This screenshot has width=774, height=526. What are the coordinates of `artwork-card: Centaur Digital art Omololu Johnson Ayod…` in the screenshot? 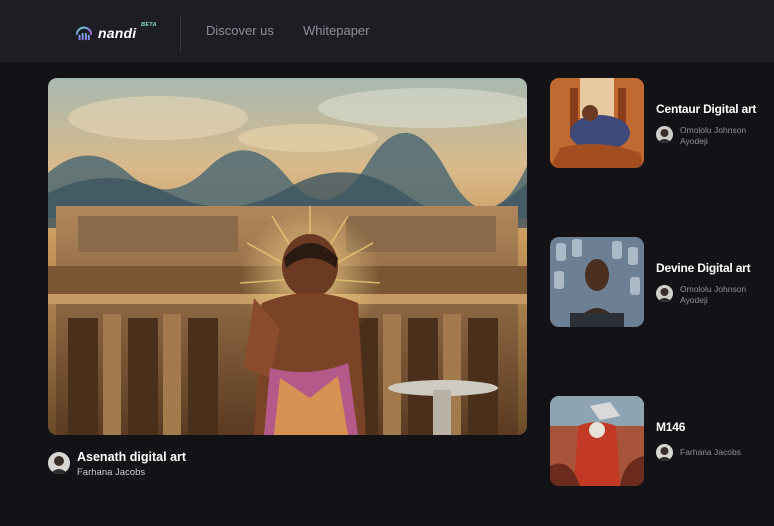 It's located at (662, 124).